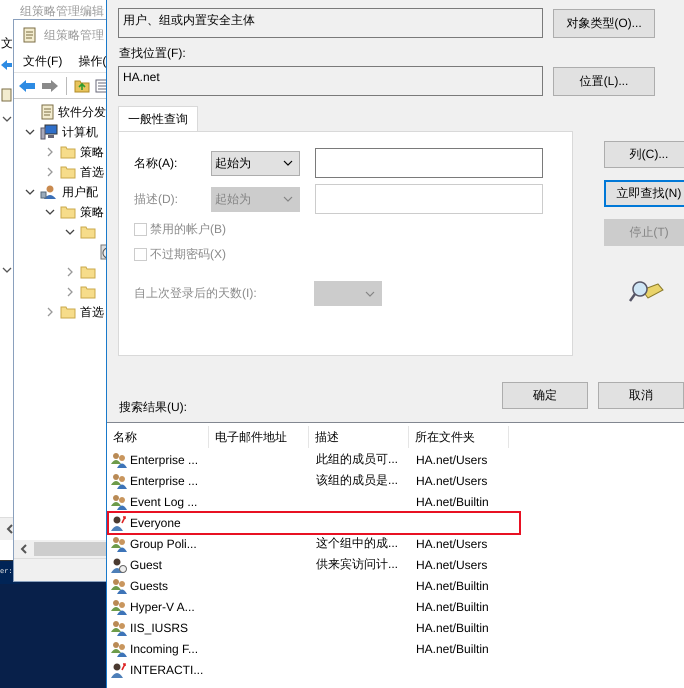  Describe the element at coordinates (196, 293) in the screenshot. I see `field-label: 自上次登录后的天数(I):` at that location.